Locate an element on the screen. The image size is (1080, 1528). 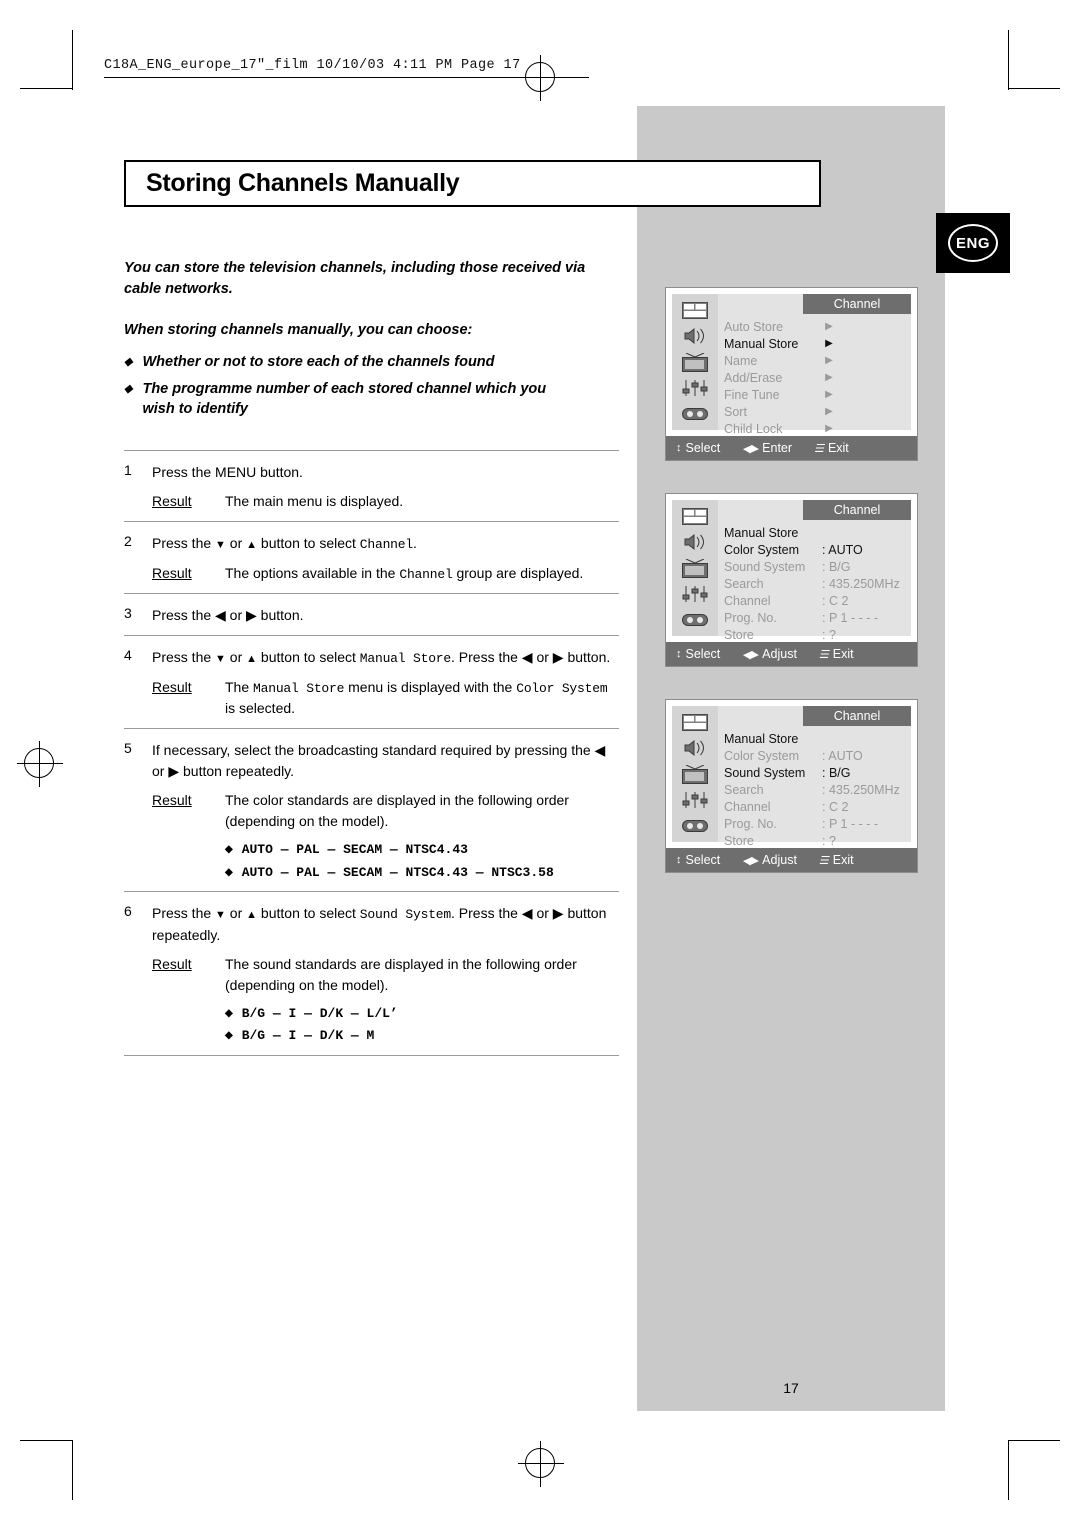
osd-row-value: : C 2 is located at coordinates (835, 600).